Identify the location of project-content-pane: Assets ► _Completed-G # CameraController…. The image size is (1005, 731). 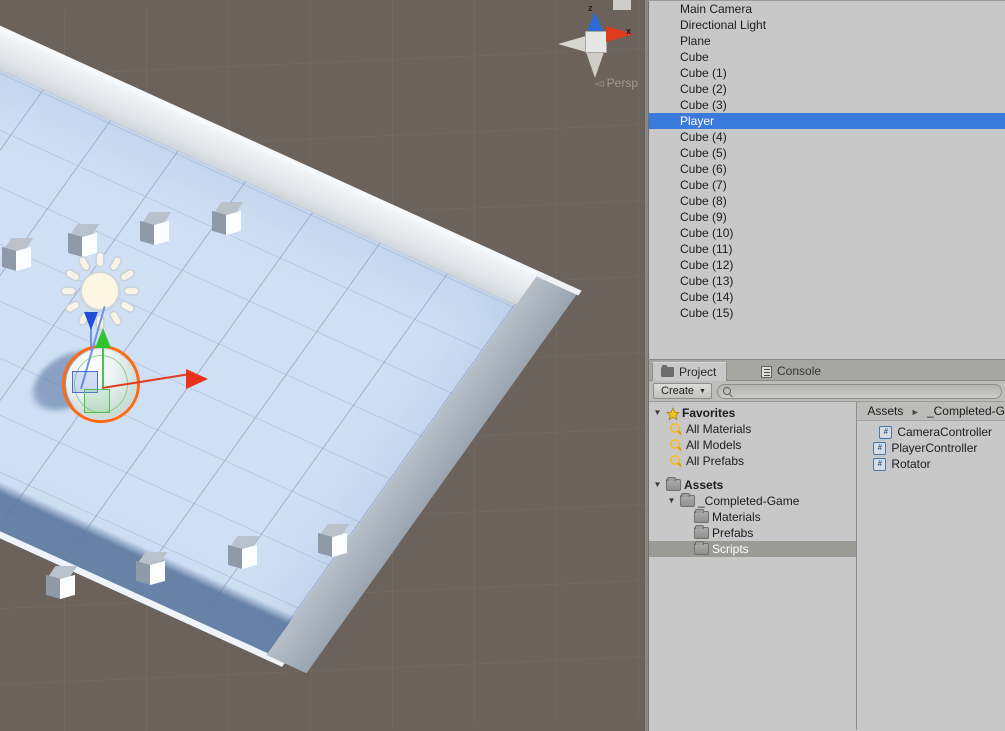
(931, 566).